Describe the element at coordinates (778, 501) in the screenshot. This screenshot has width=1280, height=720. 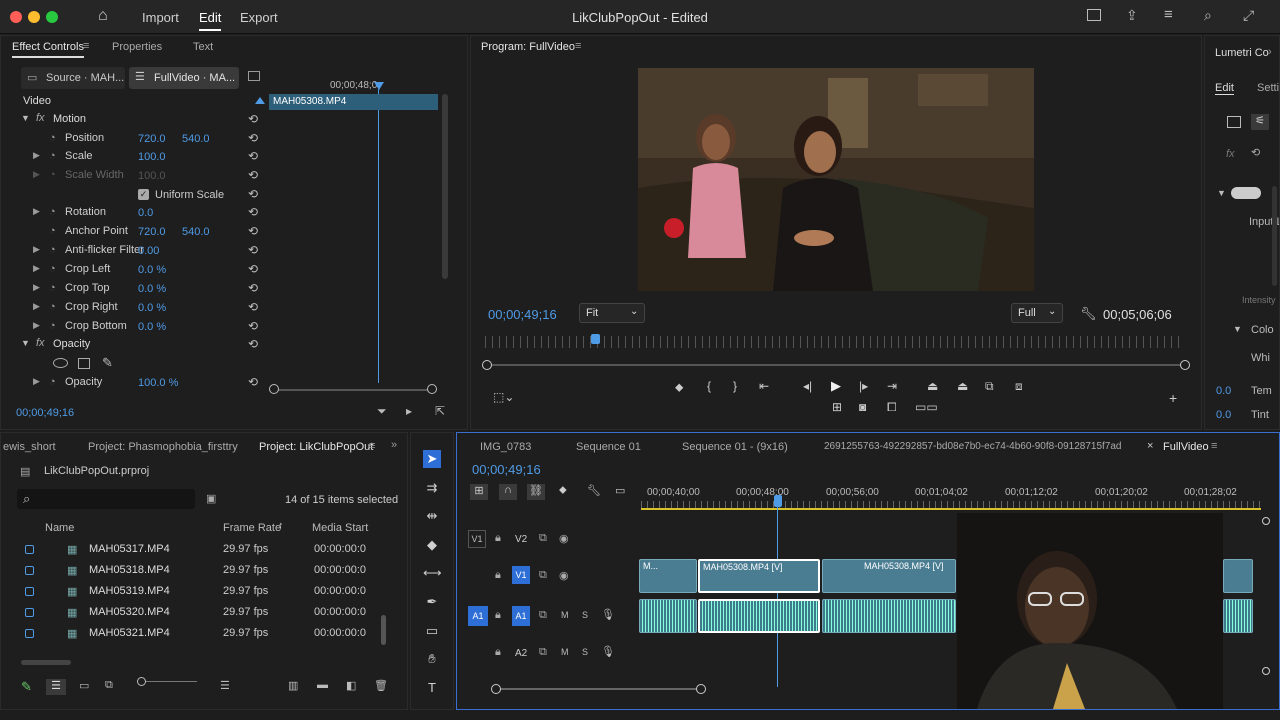
I see `timeline-playhead` at that location.